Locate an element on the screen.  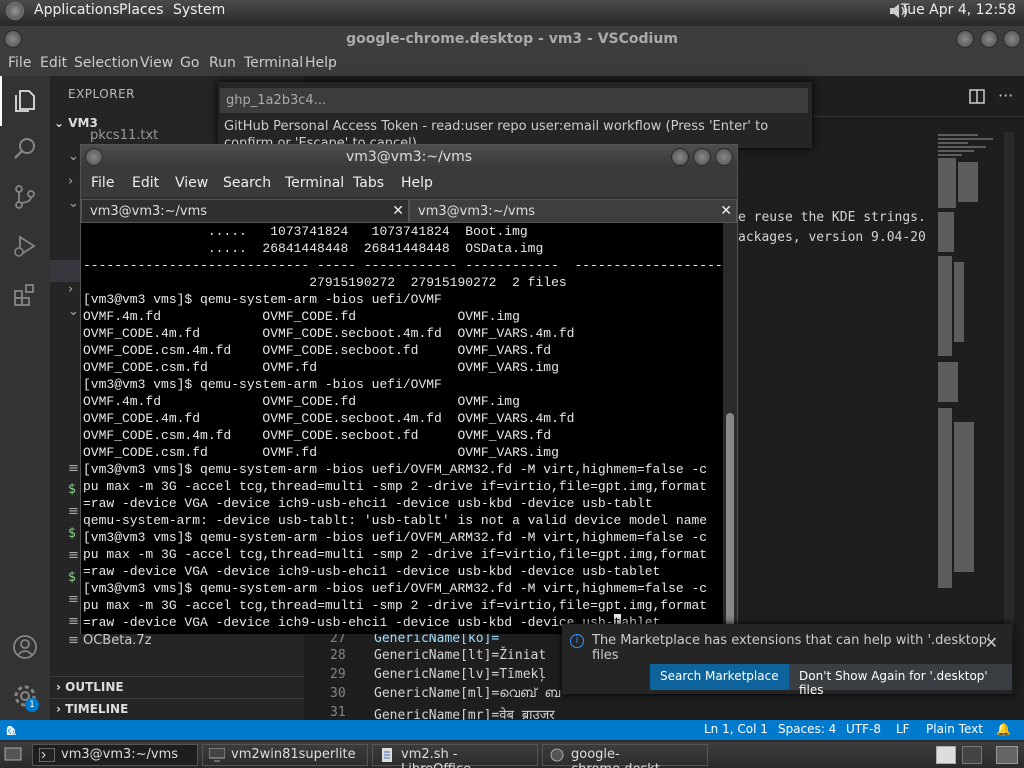
timeline-section: › TIMELINE is located at coordinates (177, 709).